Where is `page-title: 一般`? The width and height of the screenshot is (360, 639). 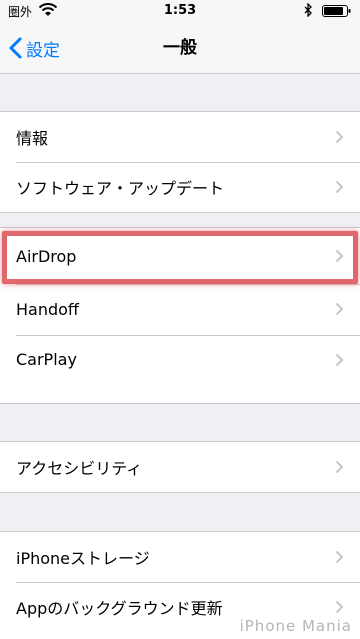 page-title: 一般 is located at coordinates (180, 48).